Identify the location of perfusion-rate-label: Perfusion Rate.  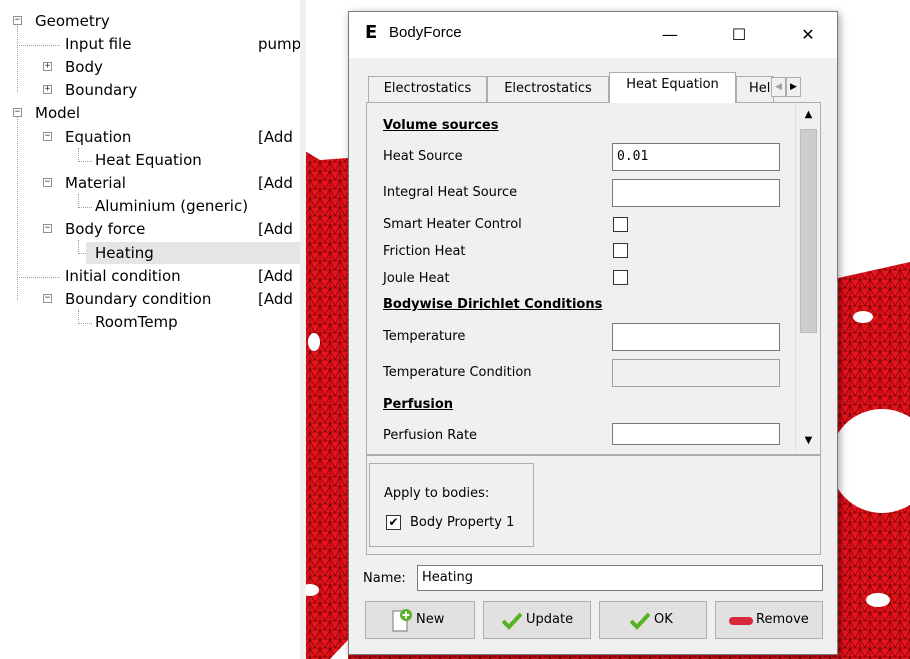
(430, 435).